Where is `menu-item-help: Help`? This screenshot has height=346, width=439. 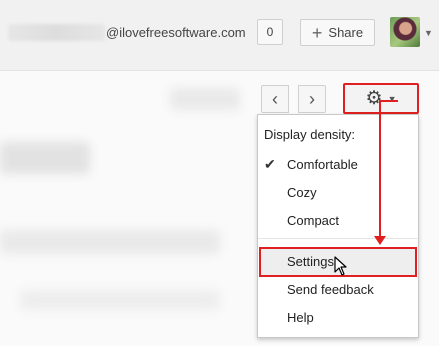 menu-item-help: Help is located at coordinates (300, 317).